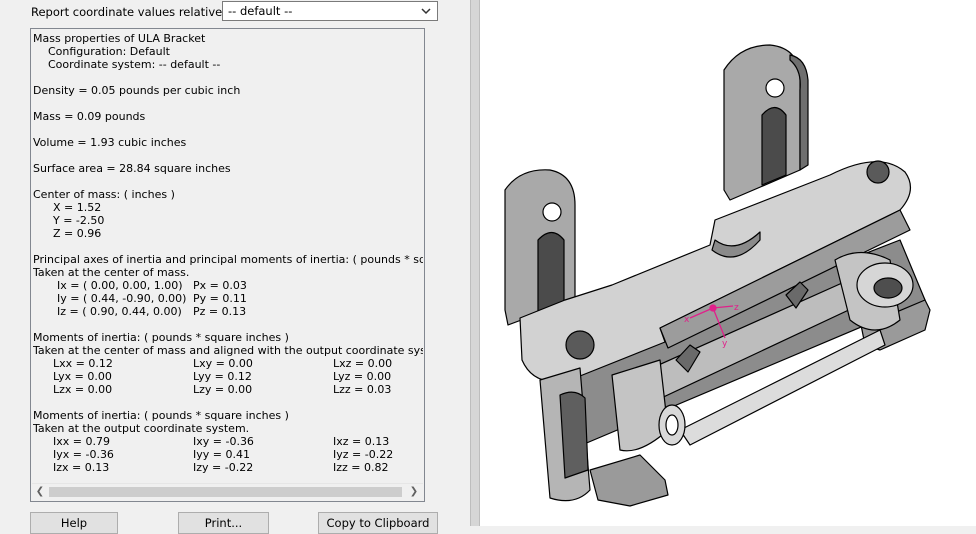  What do you see at coordinates (725, 344) in the screenshot?
I see `triad-y-label: y` at bounding box center [725, 344].